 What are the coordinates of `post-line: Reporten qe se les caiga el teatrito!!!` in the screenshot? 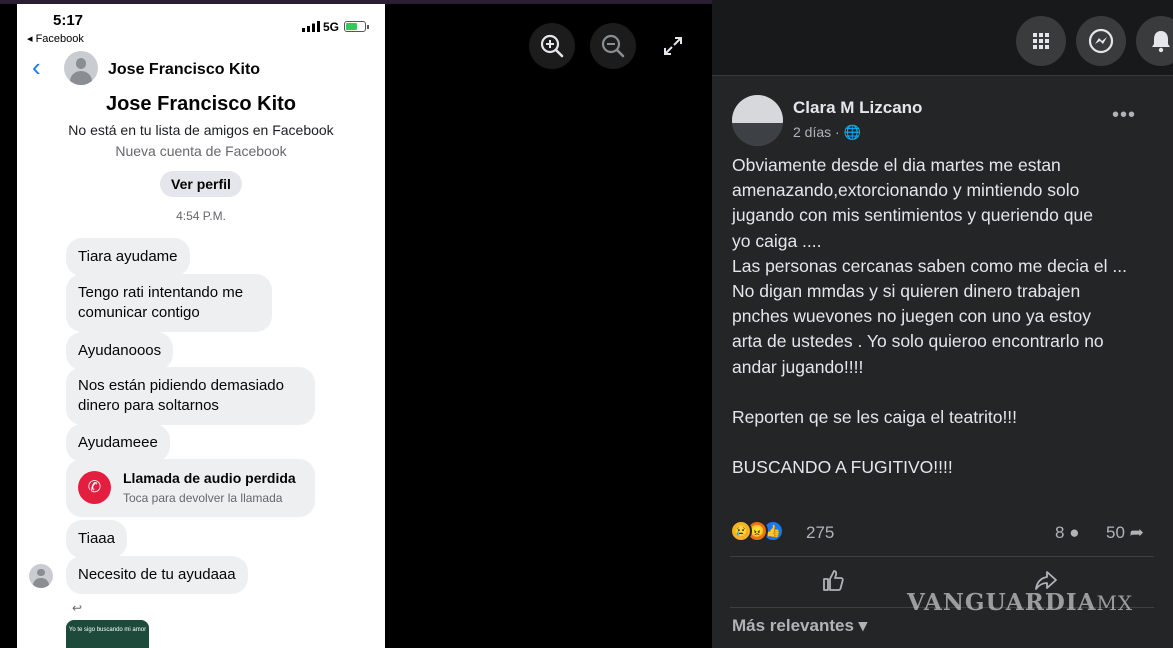 It's located at (875, 417).